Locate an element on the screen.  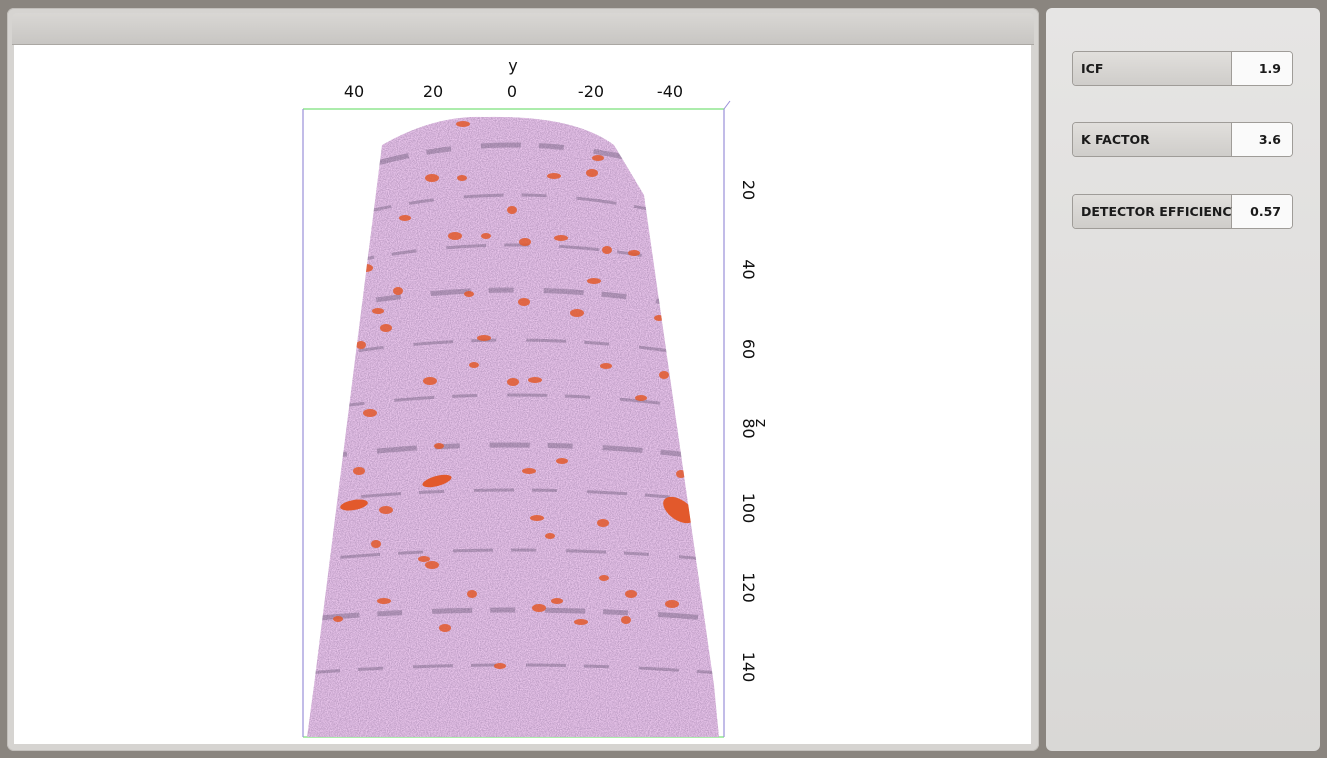
k-factor-label: K FACTOR is located at coordinates (1152, 139).